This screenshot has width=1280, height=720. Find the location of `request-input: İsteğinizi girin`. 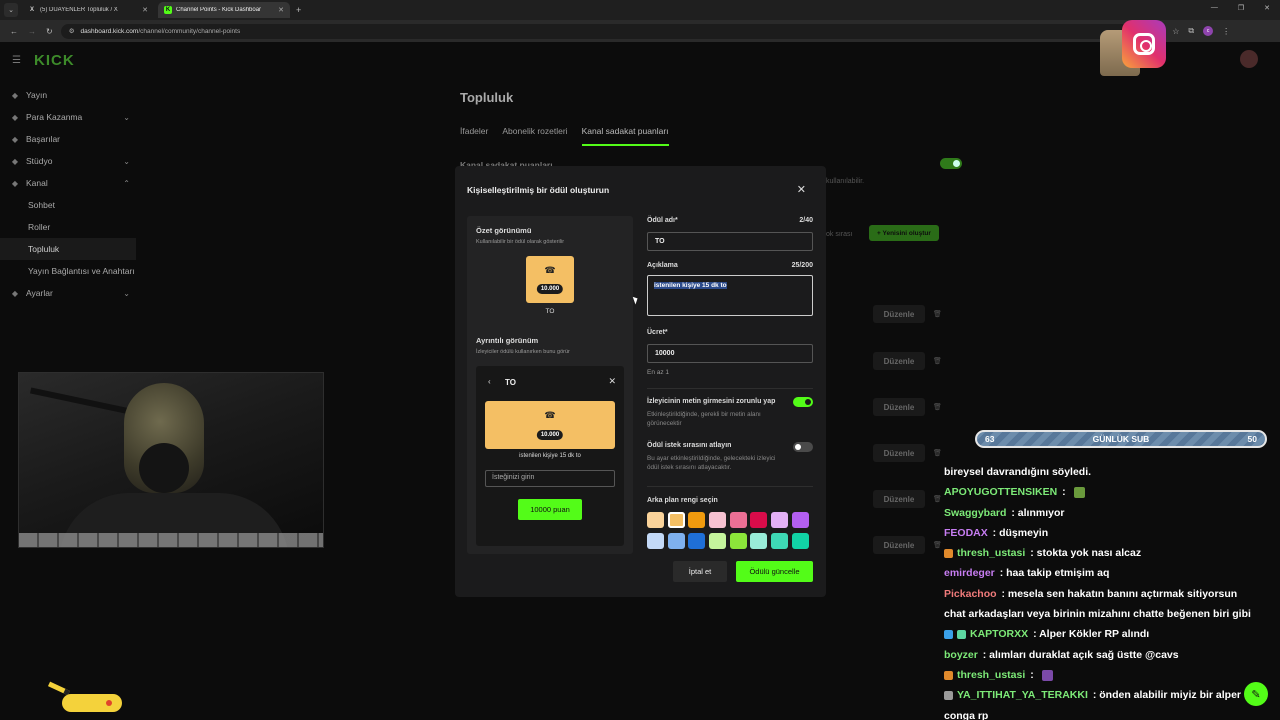

request-input: İsteğinizi girin is located at coordinates (550, 478).